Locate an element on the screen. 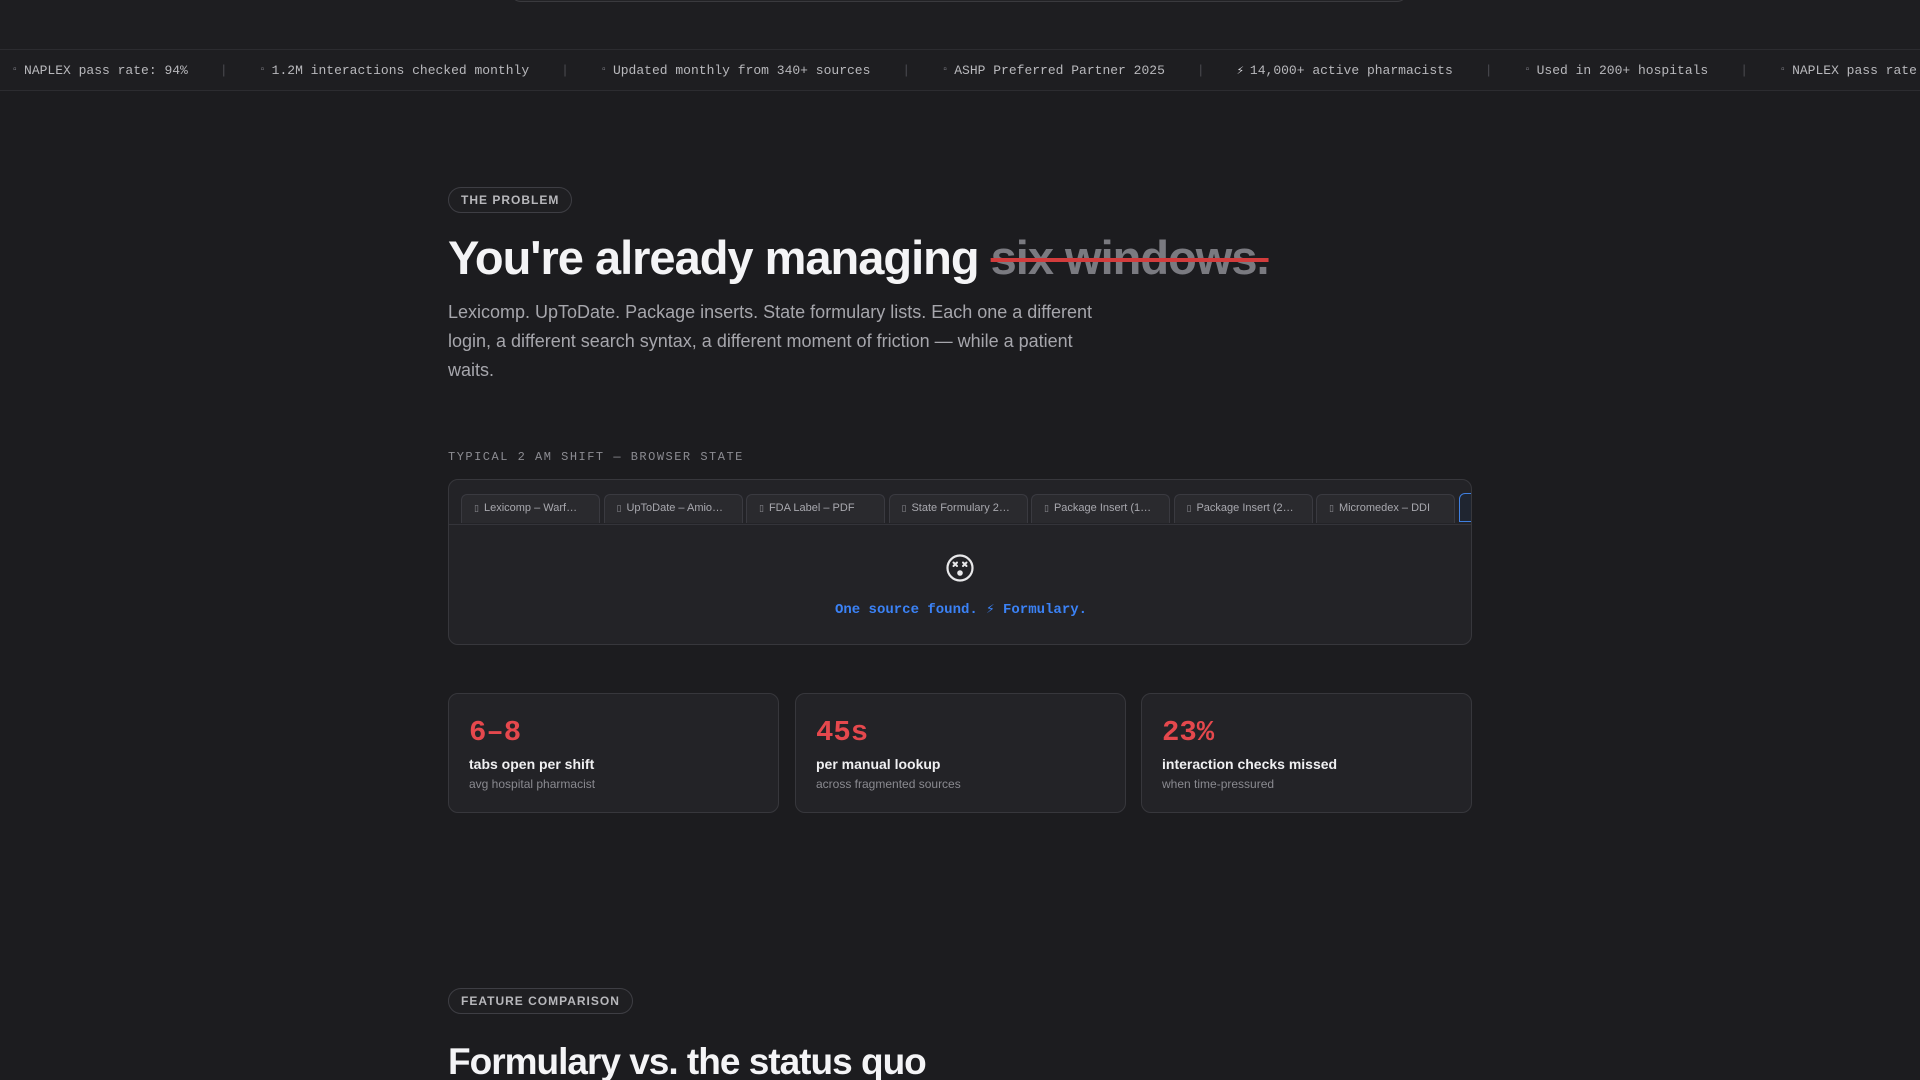 This screenshot has width=1920, height=1080. comparison-headline: Formulary vs. the status quo is located at coordinates (687, 1060).